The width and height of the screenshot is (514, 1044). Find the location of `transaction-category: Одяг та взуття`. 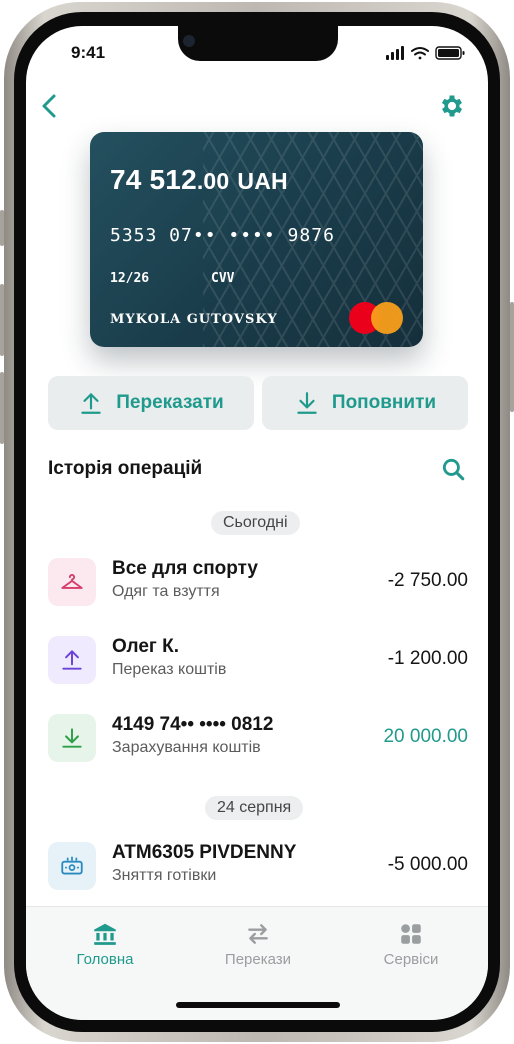

transaction-category: Одяг та взуття is located at coordinates (166, 591).